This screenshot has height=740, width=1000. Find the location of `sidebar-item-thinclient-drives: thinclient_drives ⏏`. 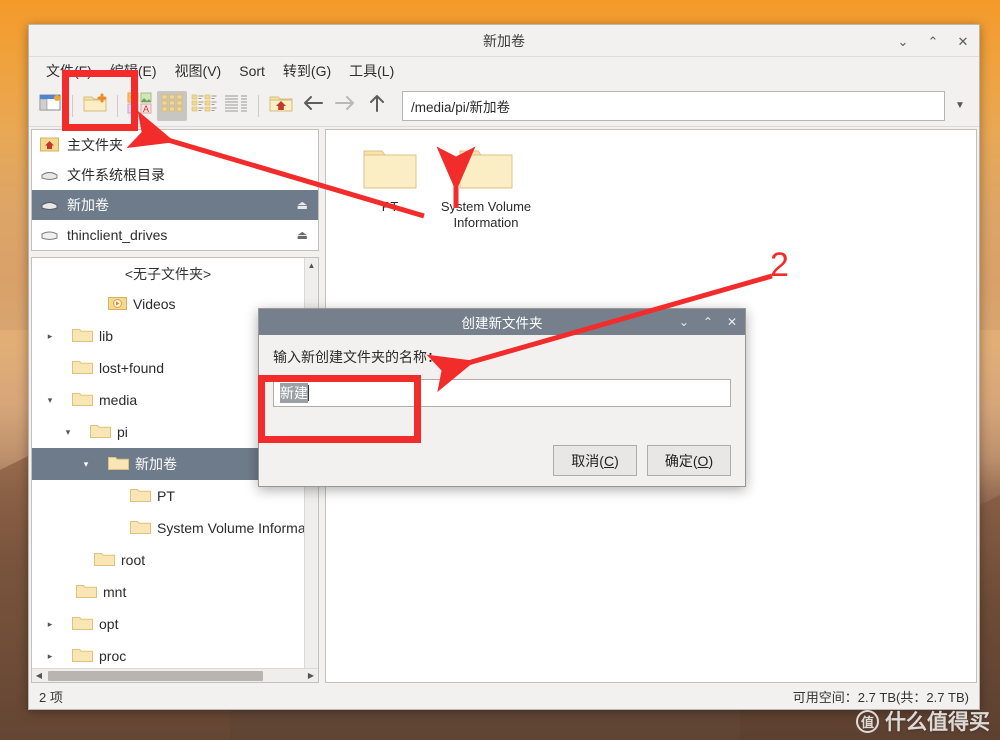

sidebar-item-thinclient-drives: thinclient_drives ⏏ is located at coordinates (175, 235).